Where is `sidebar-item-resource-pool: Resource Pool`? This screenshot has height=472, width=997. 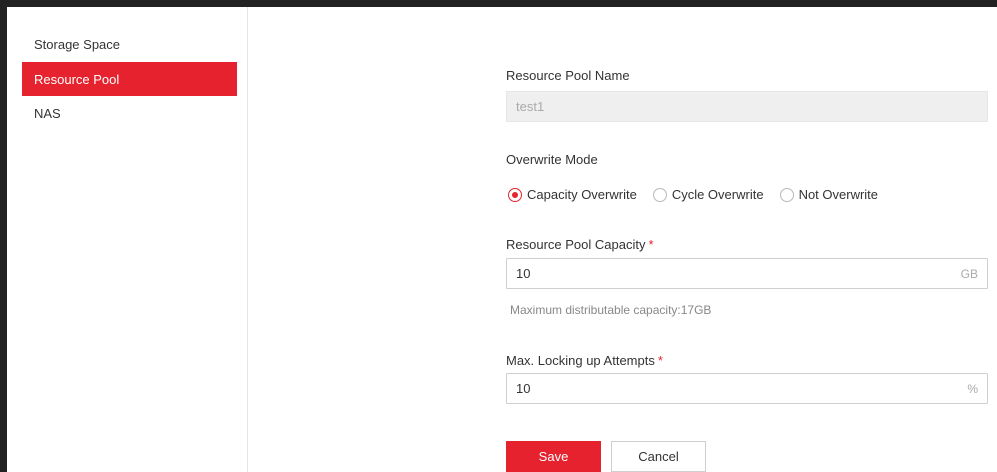
sidebar-item-resource-pool: Resource Pool is located at coordinates (129, 79).